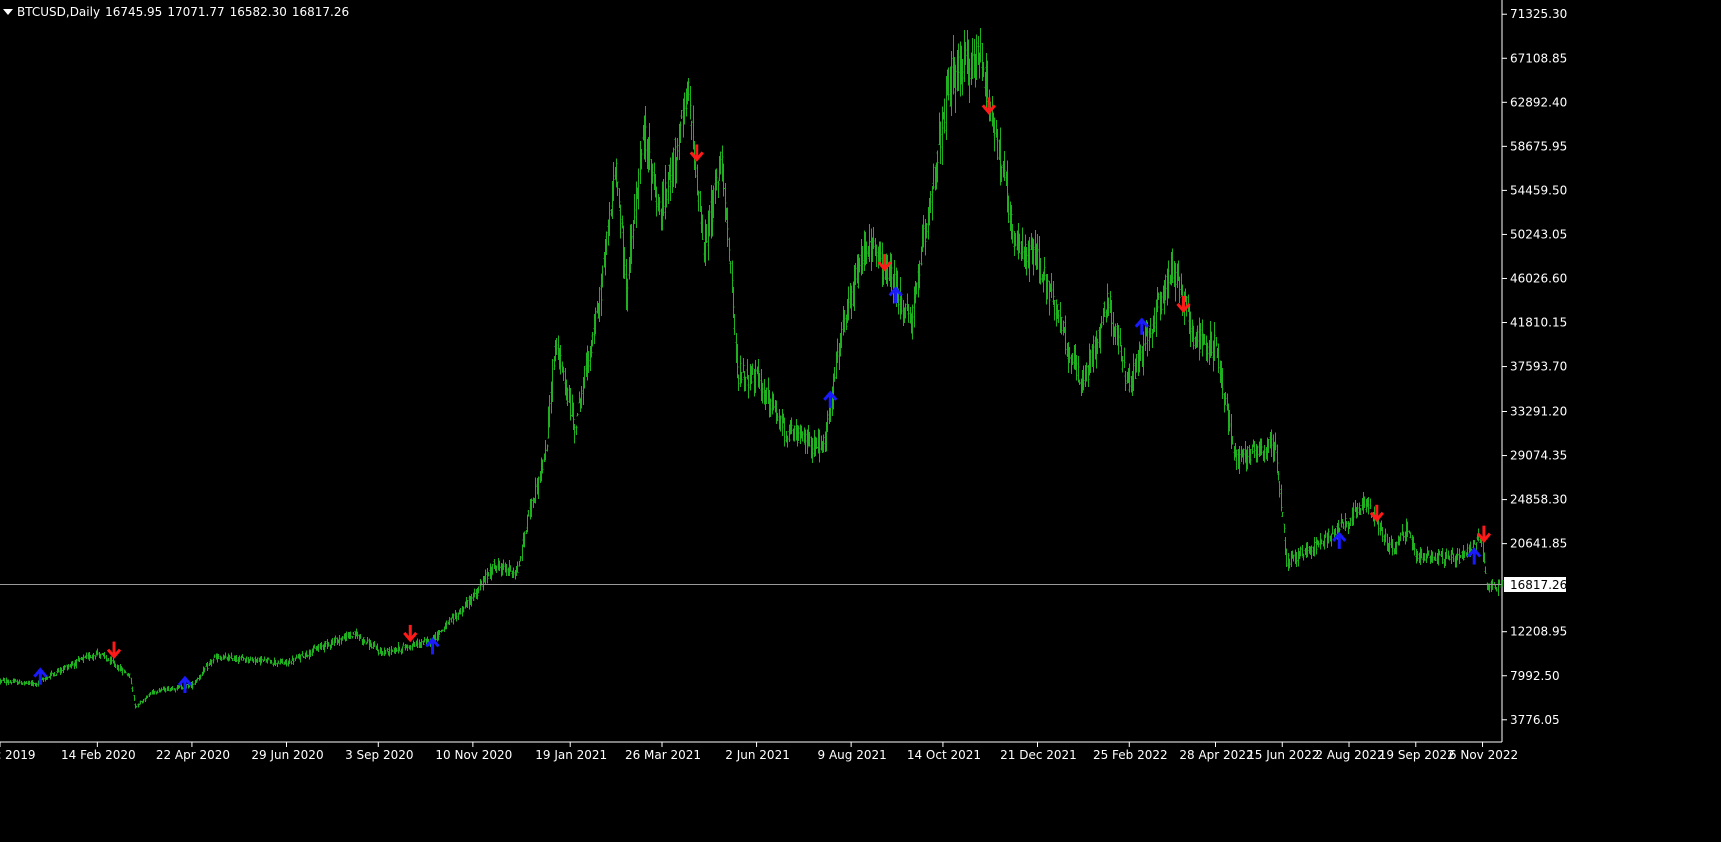  I want to click on date-tick-label: 28 Apr 2022, so click(1216, 755).